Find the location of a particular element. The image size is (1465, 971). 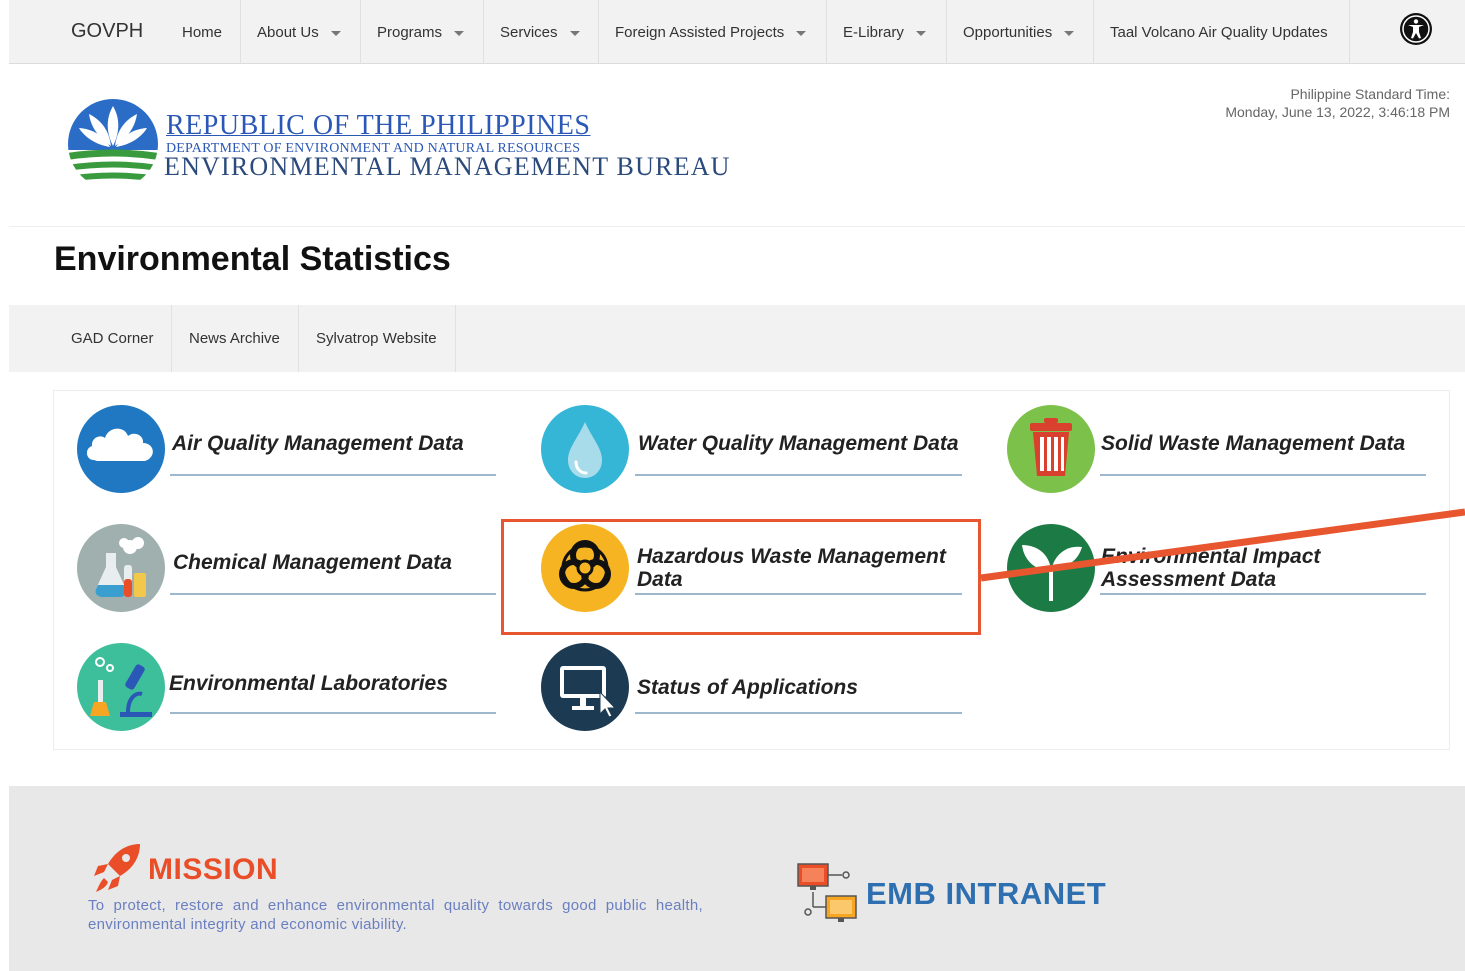

subnav-item-news-archive: News Archive is located at coordinates (235, 338).